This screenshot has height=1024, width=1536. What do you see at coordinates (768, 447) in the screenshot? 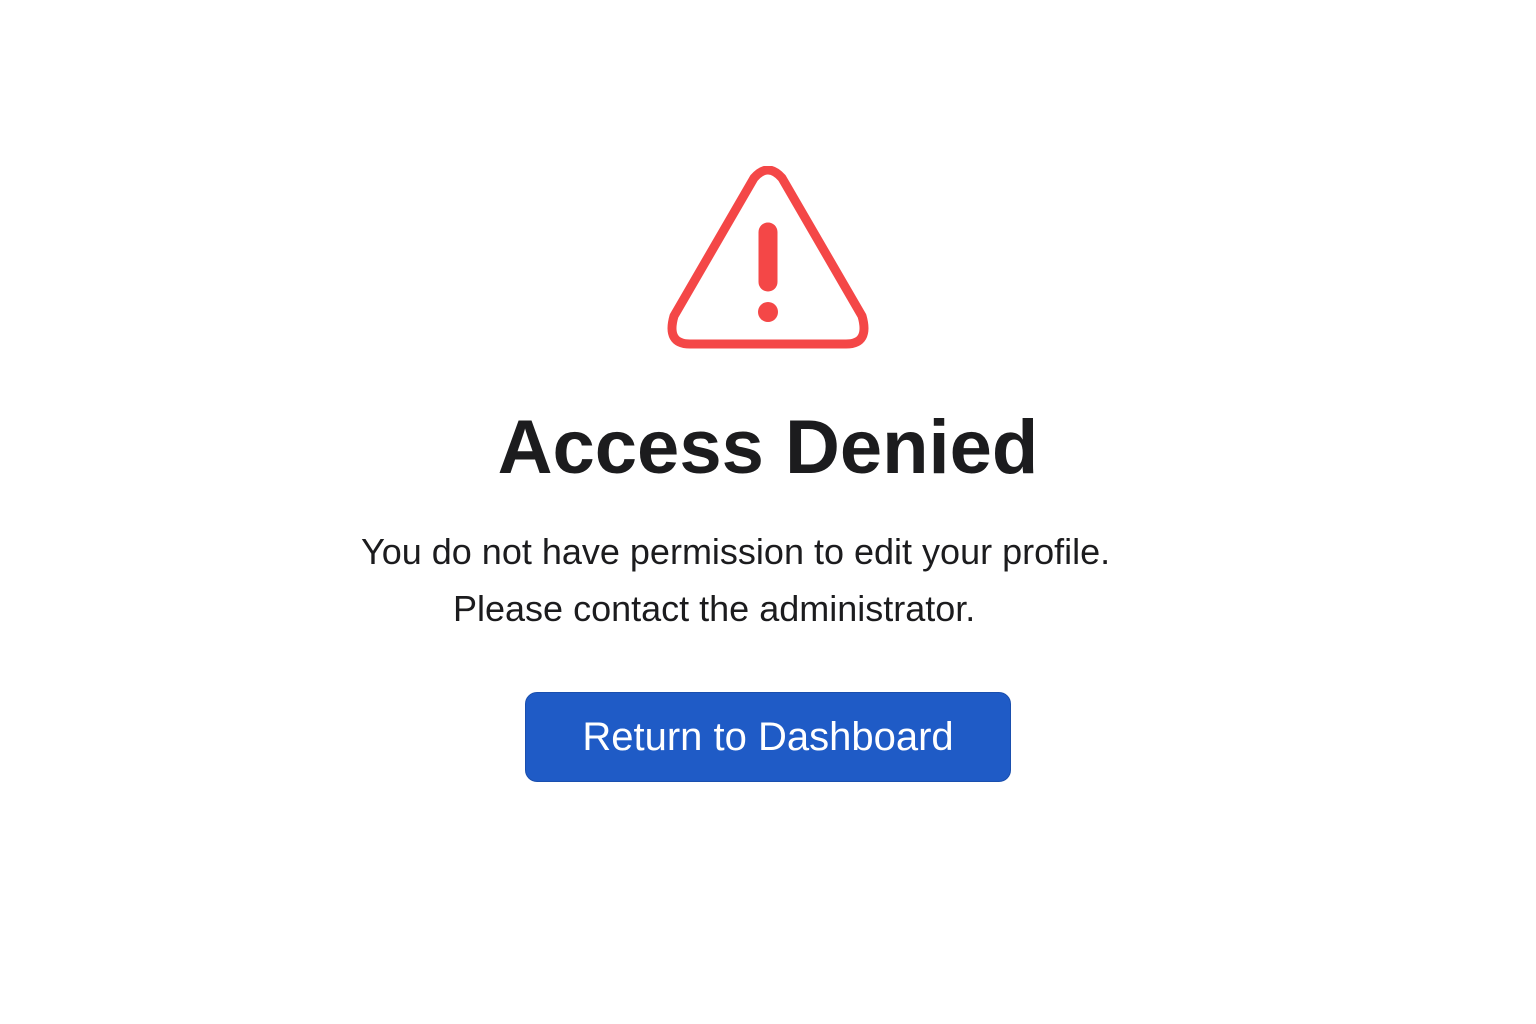
I see `page-title: Access Denied` at bounding box center [768, 447].